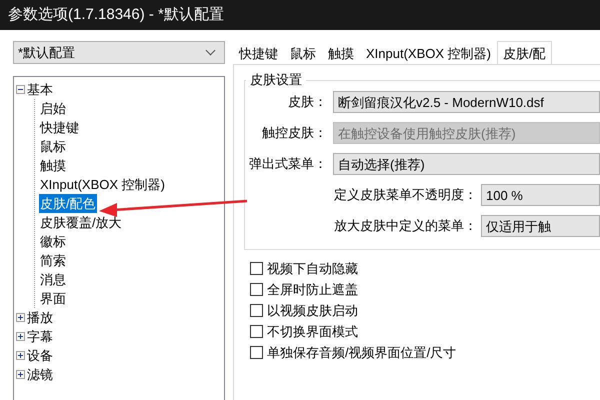 This screenshot has height=400, width=600. I want to click on group-title: 皮肤设置, so click(276, 79).